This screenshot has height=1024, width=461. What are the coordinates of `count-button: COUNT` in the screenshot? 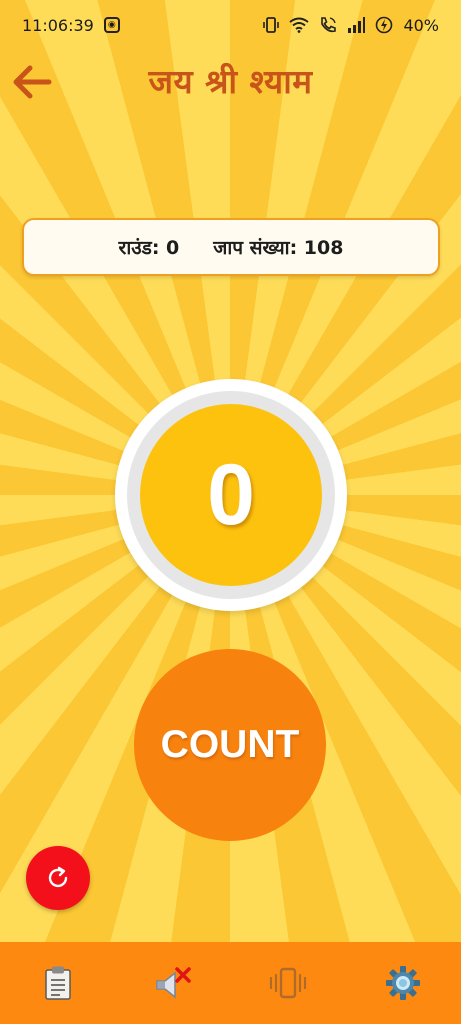 It's located at (230, 745).